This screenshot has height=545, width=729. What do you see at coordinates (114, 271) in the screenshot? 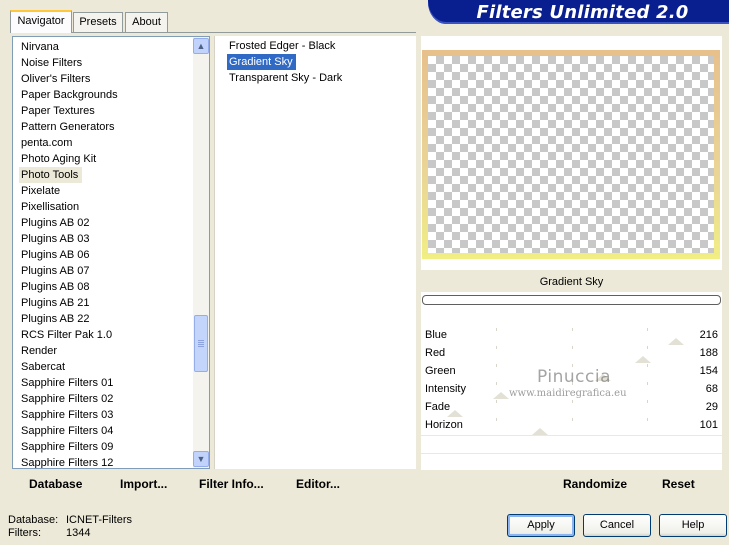
I see `category-item: Plugins AB 07` at bounding box center [114, 271].